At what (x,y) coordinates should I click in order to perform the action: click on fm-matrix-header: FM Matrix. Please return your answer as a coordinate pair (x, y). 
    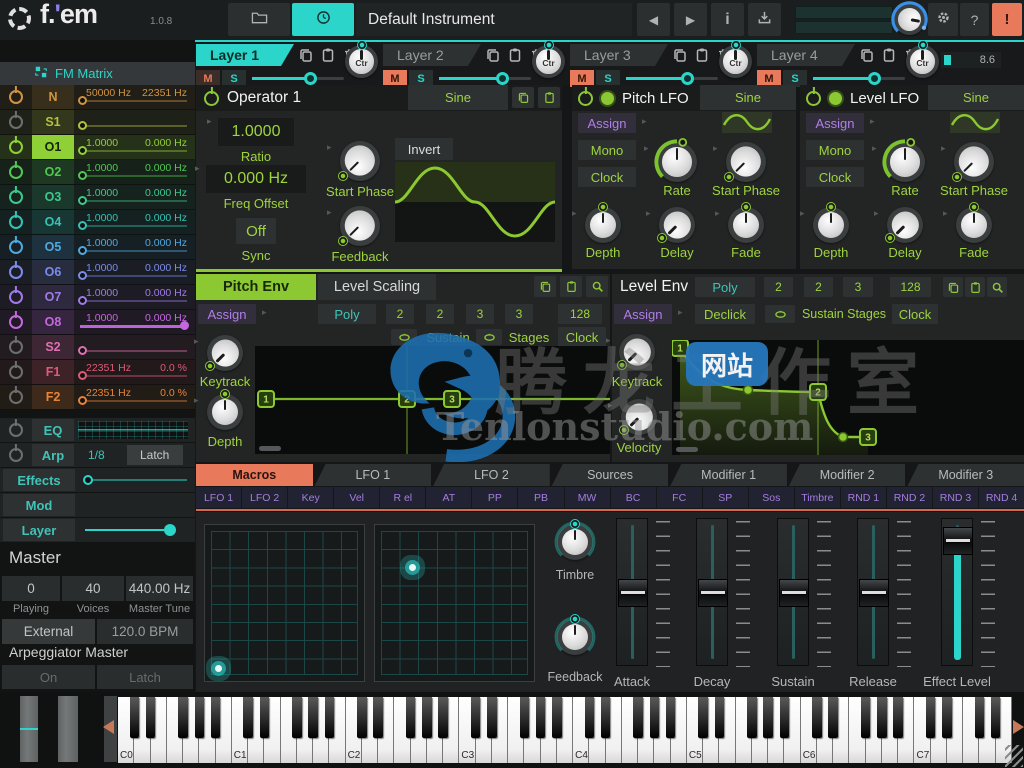
    Looking at the image, I should click on (97, 73).